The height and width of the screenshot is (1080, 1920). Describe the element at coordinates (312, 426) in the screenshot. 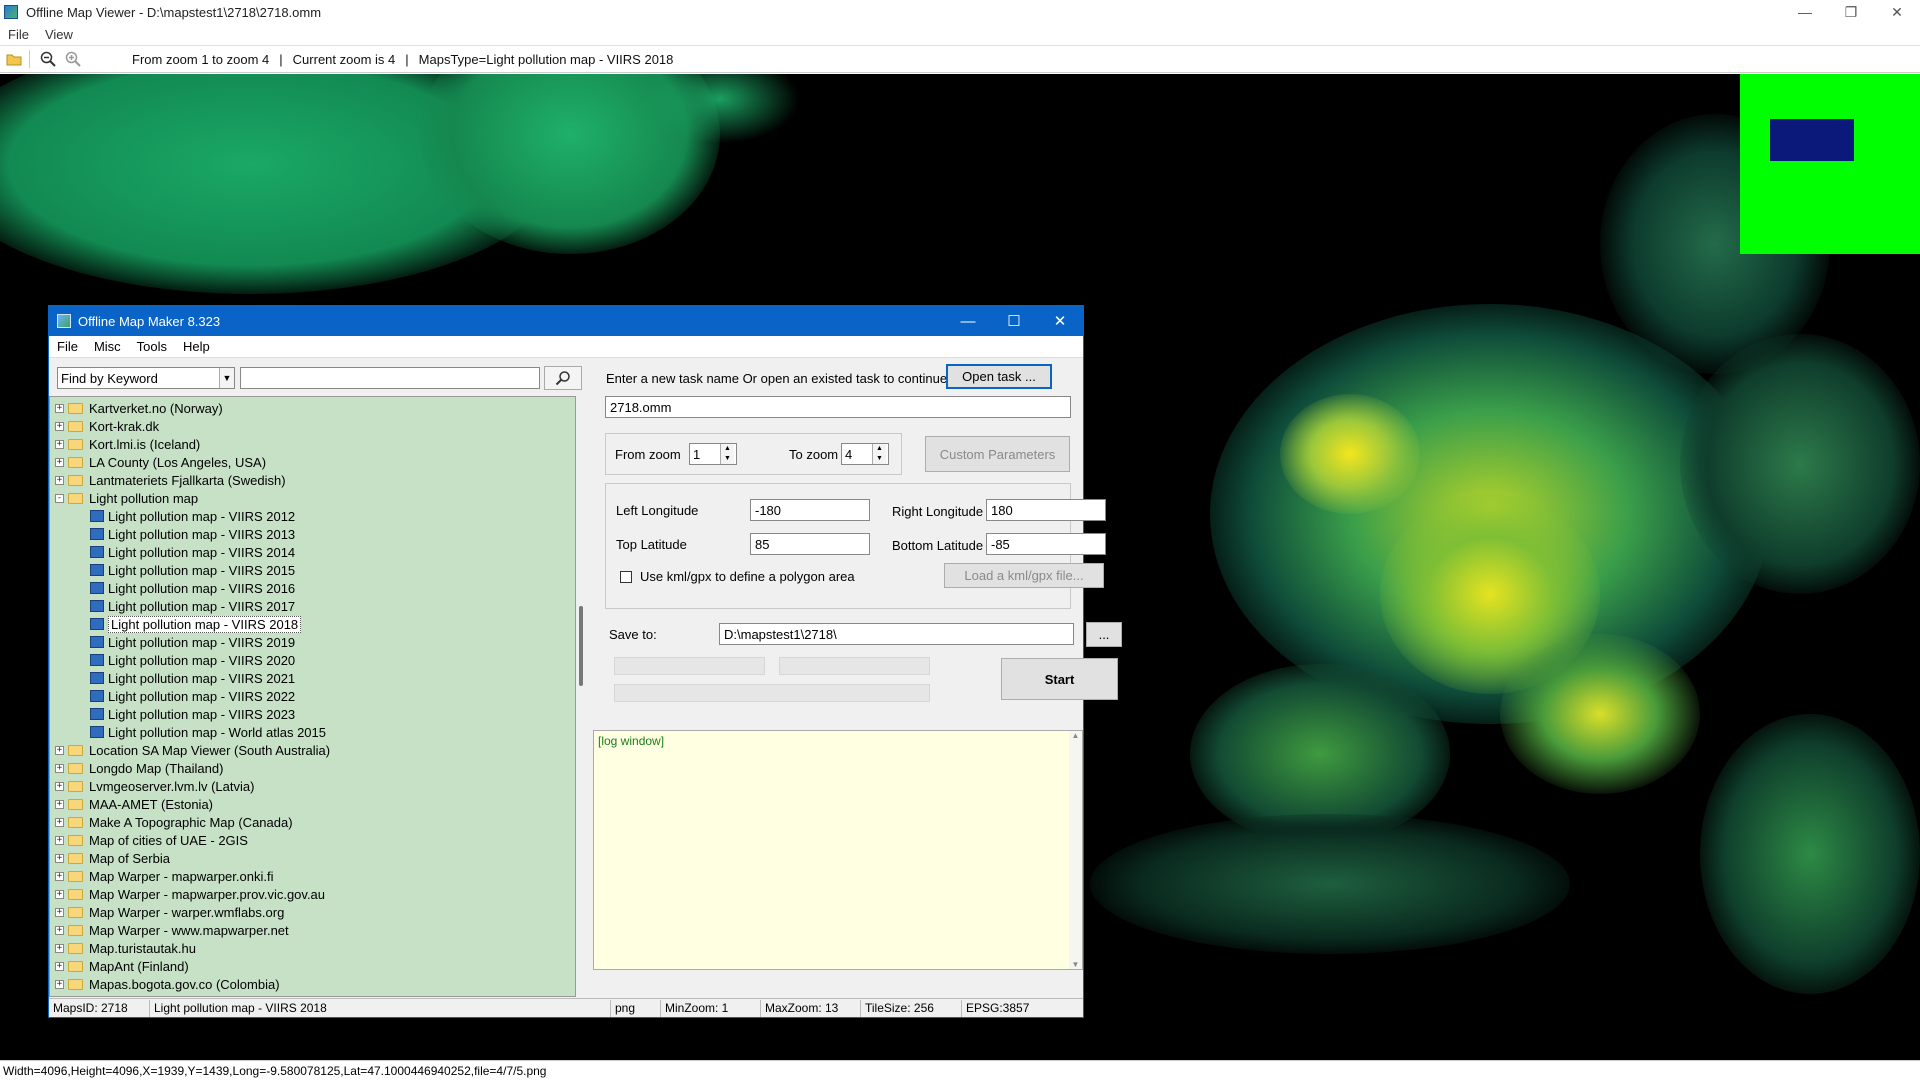

I see `tree-folder-item: + Kort-krak.dk` at that location.